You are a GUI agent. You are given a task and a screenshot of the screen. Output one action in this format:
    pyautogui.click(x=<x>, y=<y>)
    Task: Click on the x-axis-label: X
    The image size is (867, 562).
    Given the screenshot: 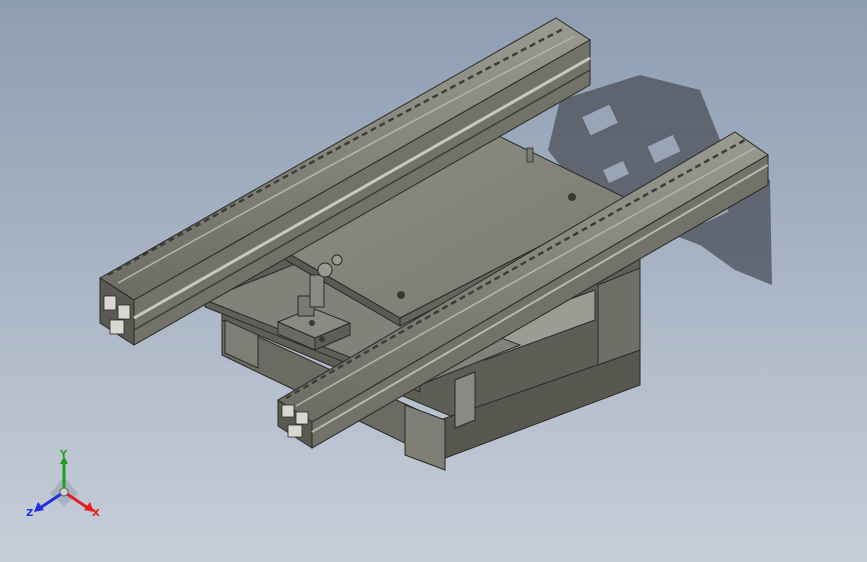 What is the action you would take?
    pyautogui.click(x=96, y=513)
    